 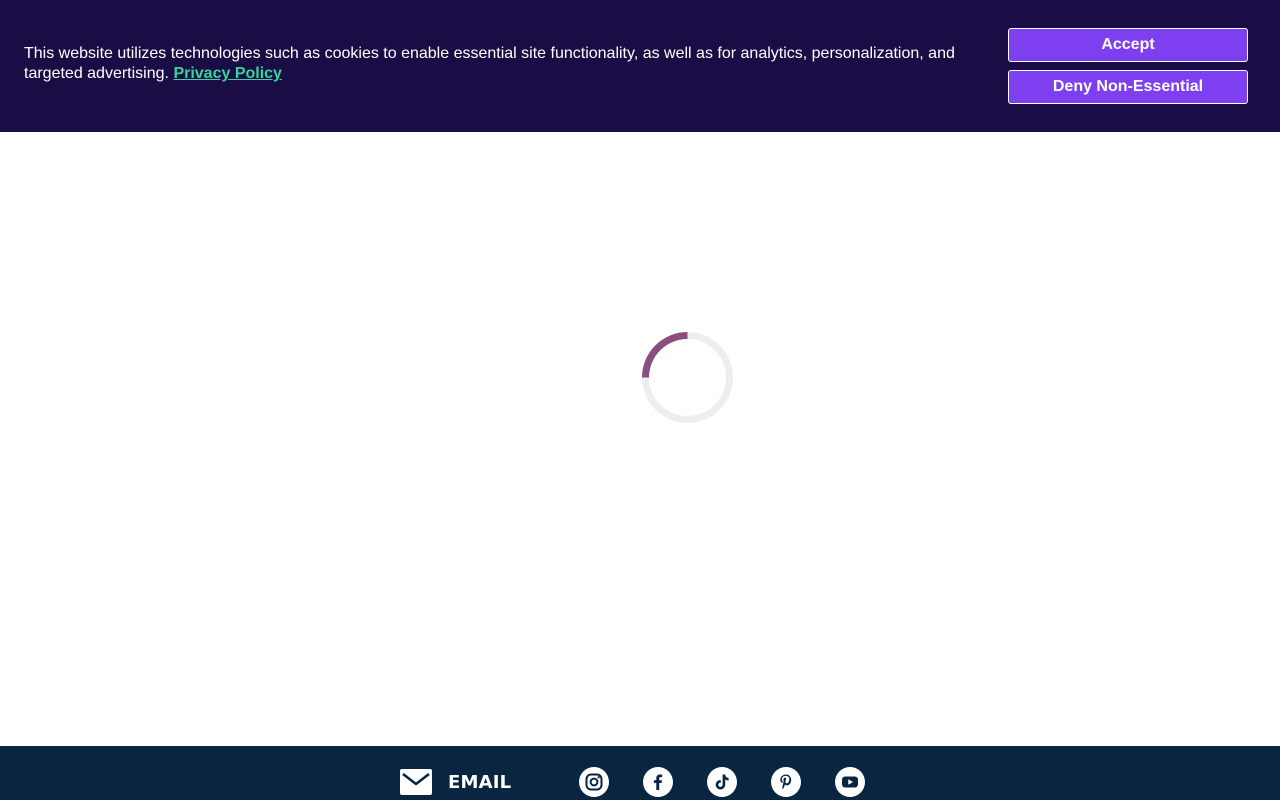 What do you see at coordinates (640, 773) in the screenshot?
I see `footer: EMAIL` at bounding box center [640, 773].